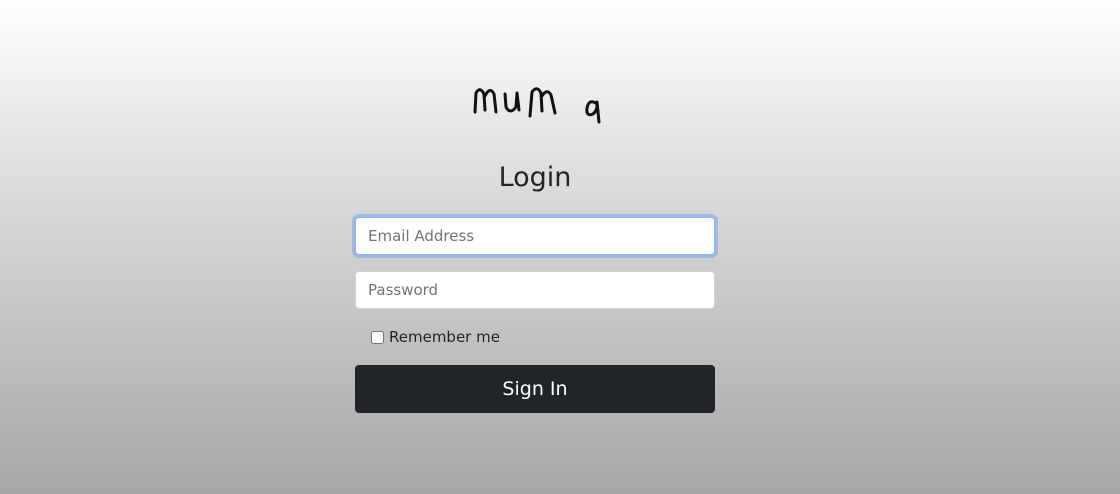 The image size is (1120, 494). What do you see at coordinates (535, 290) in the screenshot?
I see `password-field` at bounding box center [535, 290].